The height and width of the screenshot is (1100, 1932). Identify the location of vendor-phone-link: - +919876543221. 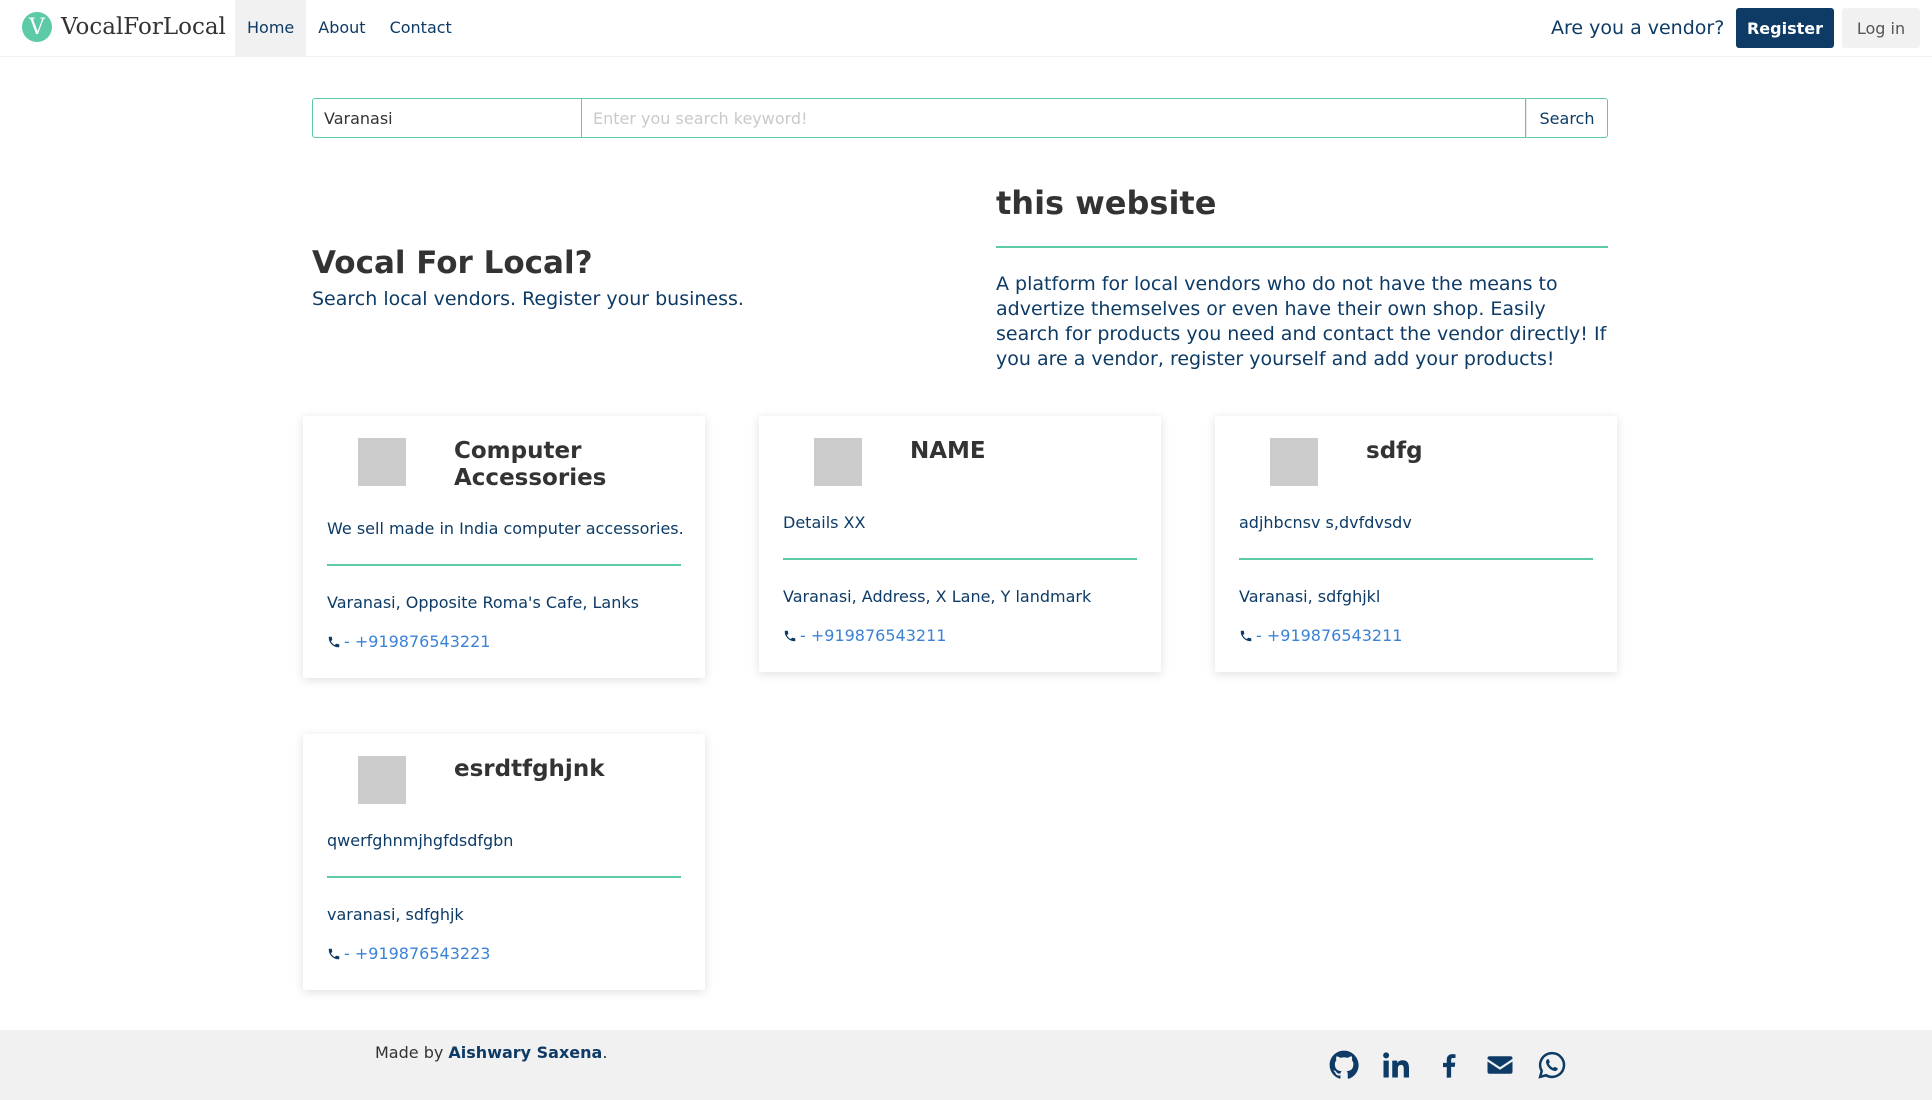
(408, 641).